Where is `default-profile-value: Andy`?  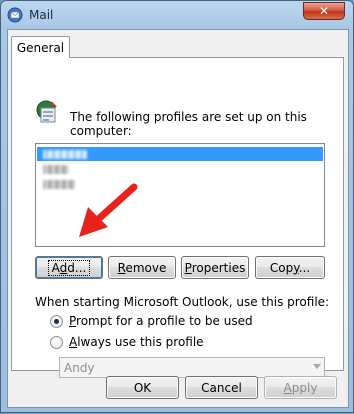 default-profile-value: Andy is located at coordinates (79, 367).